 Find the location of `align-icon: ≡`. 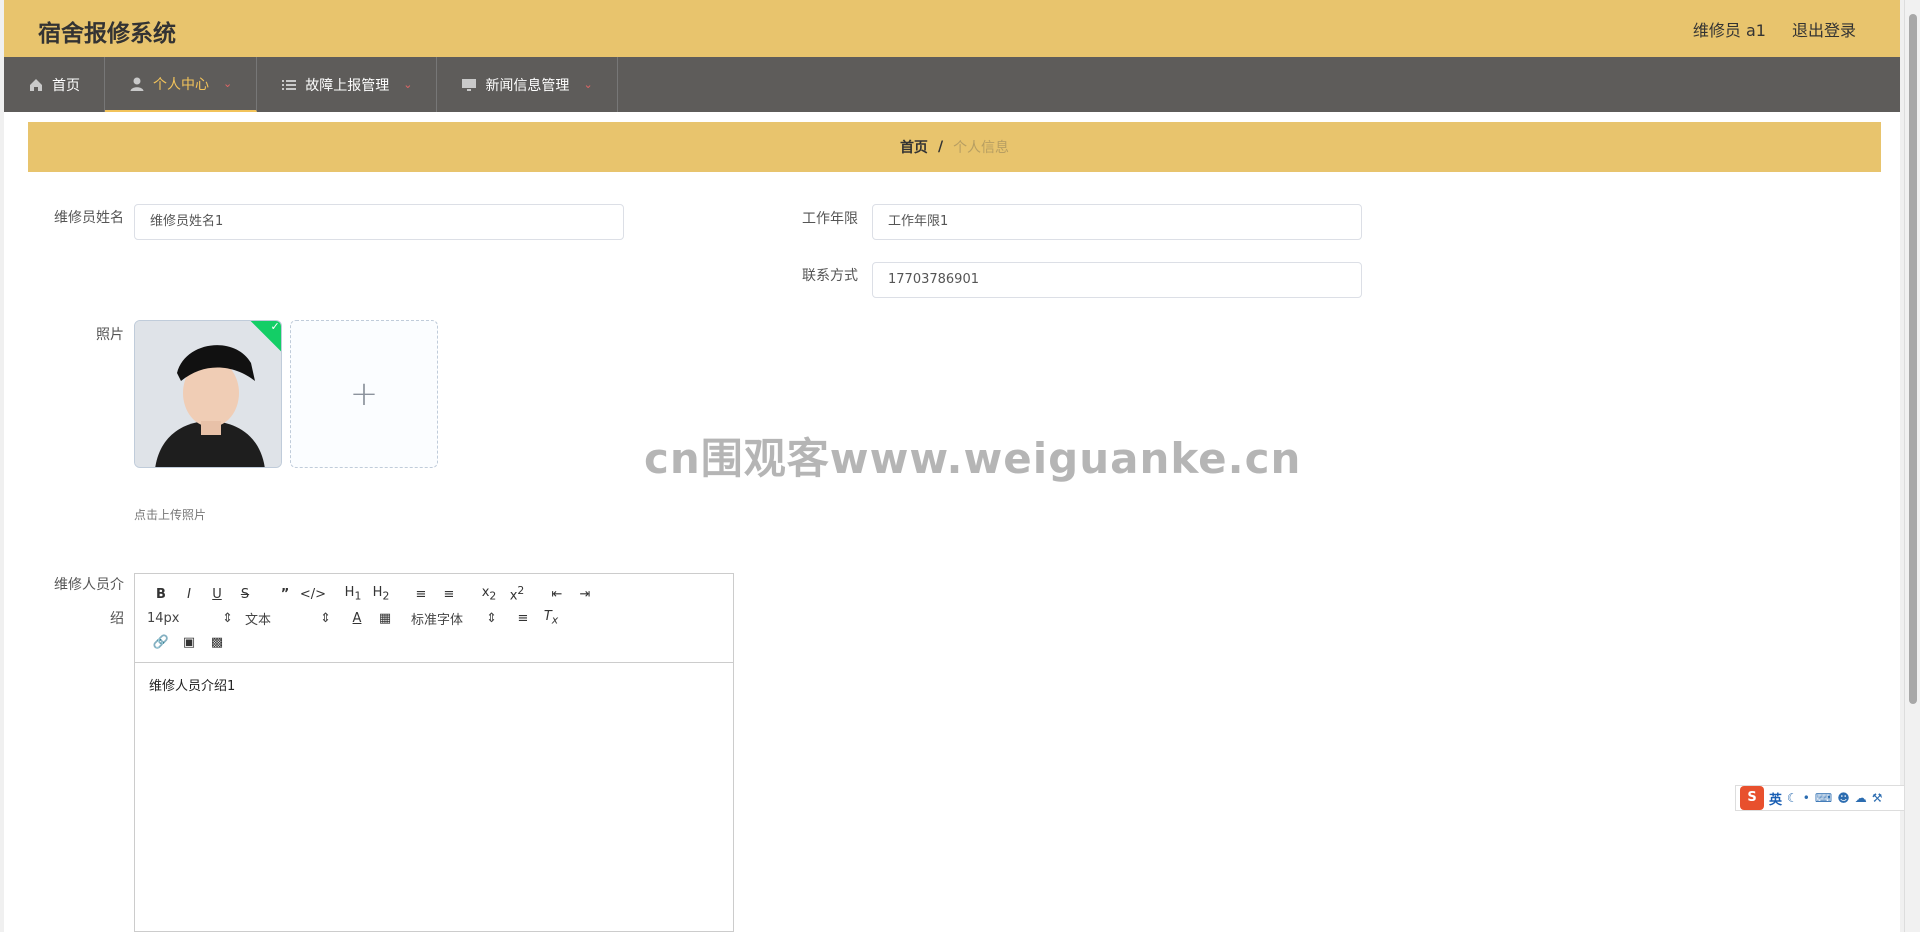

align-icon: ≡ is located at coordinates (523, 618).